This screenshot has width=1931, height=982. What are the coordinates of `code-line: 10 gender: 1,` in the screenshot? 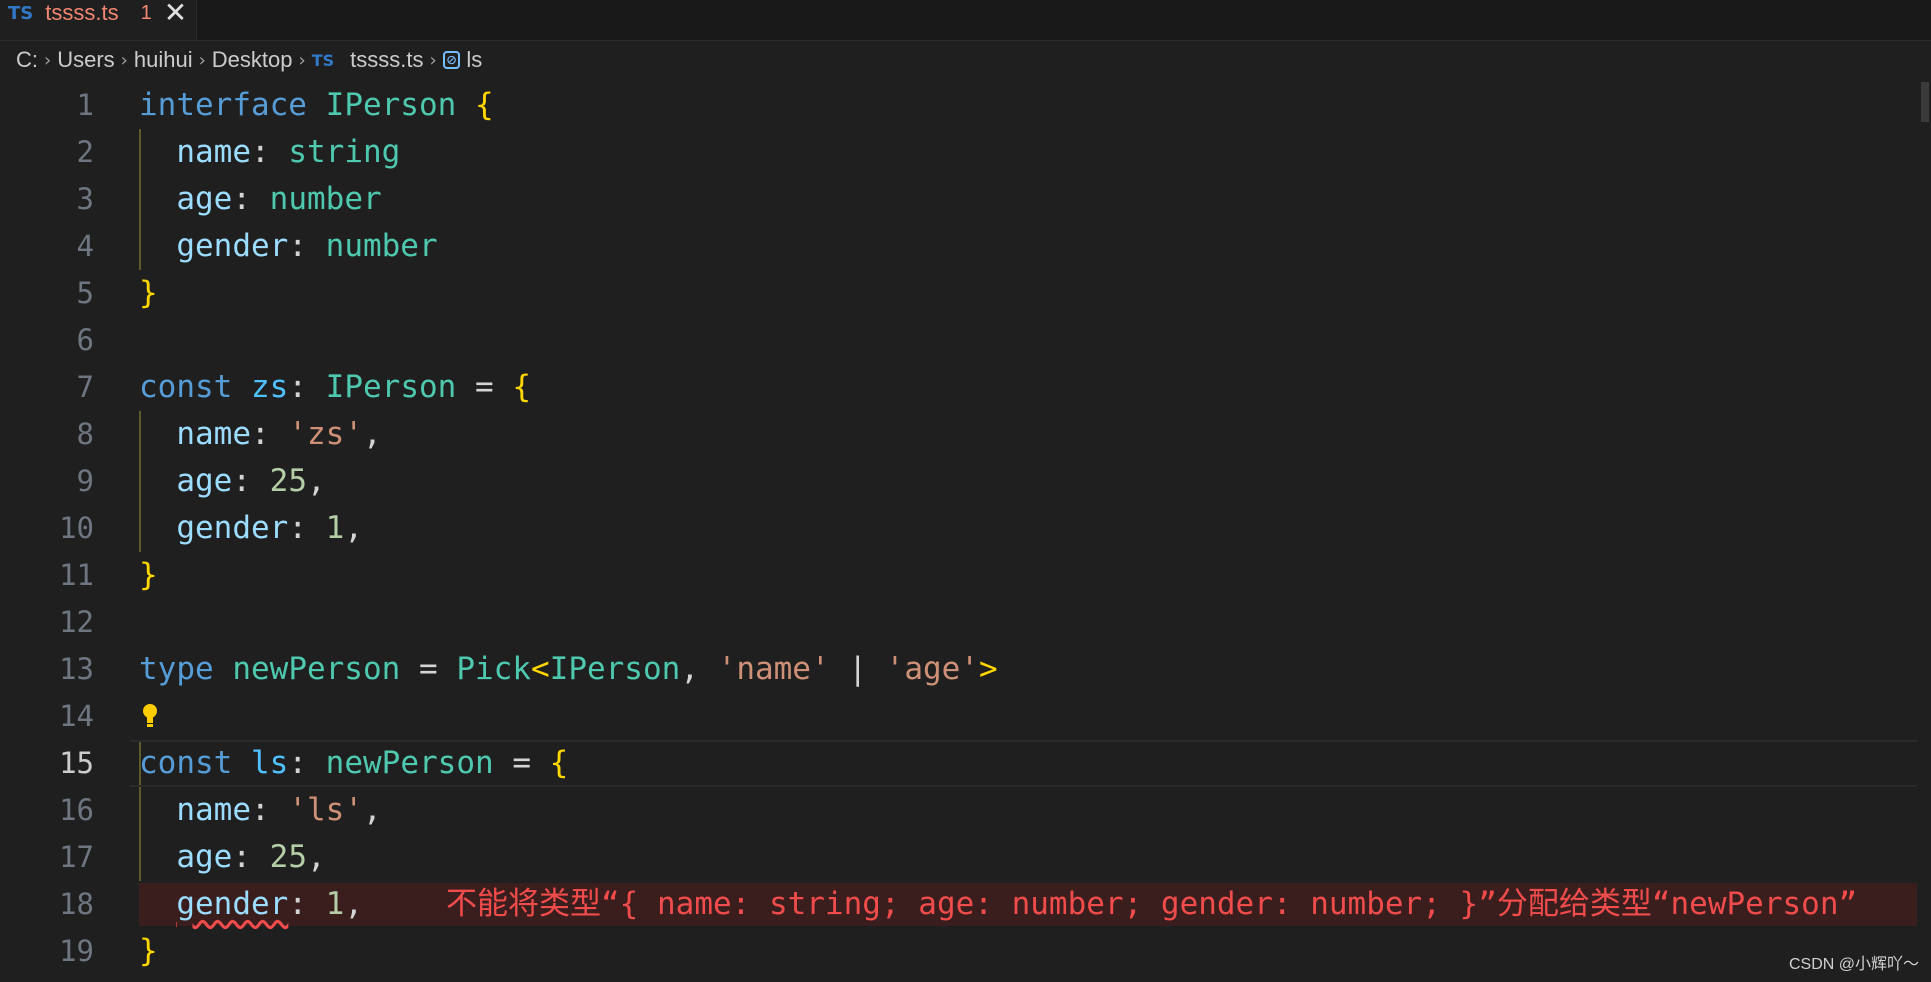 It's located at (965, 528).